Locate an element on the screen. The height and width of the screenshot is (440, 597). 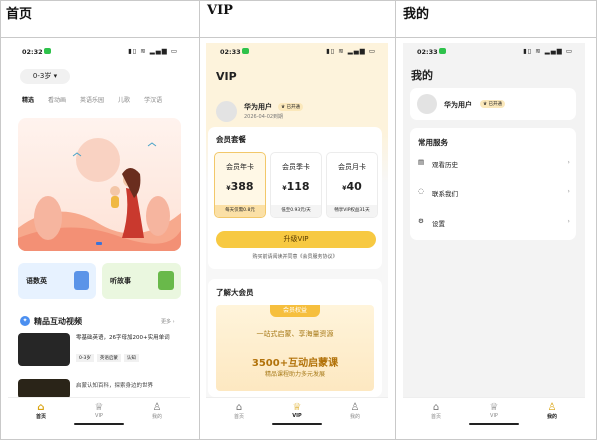
category-tabs: 精选 看动画 英语乐园 儿歌 学汉语 is located at coordinates (104, 99).